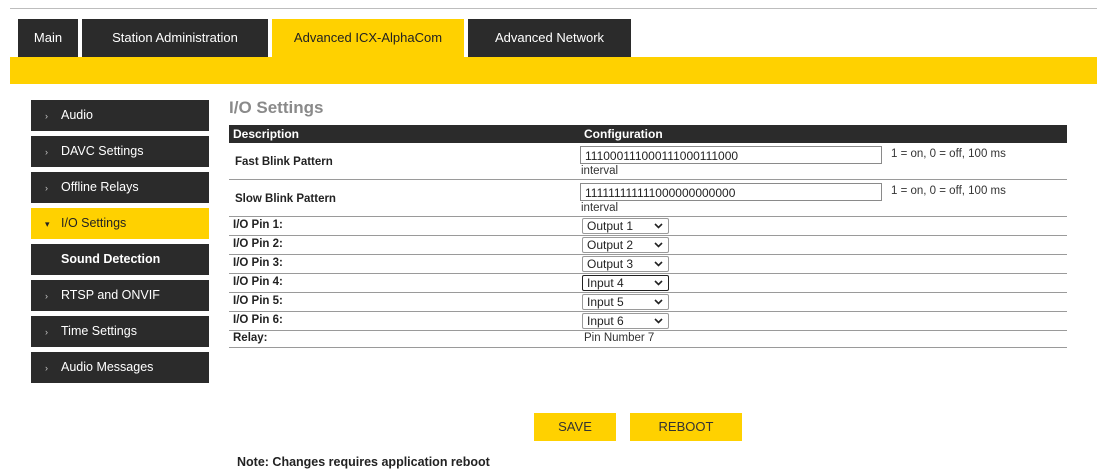  Describe the element at coordinates (250, 338) in the screenshot. I see `relay-label: Relay:` at that location.